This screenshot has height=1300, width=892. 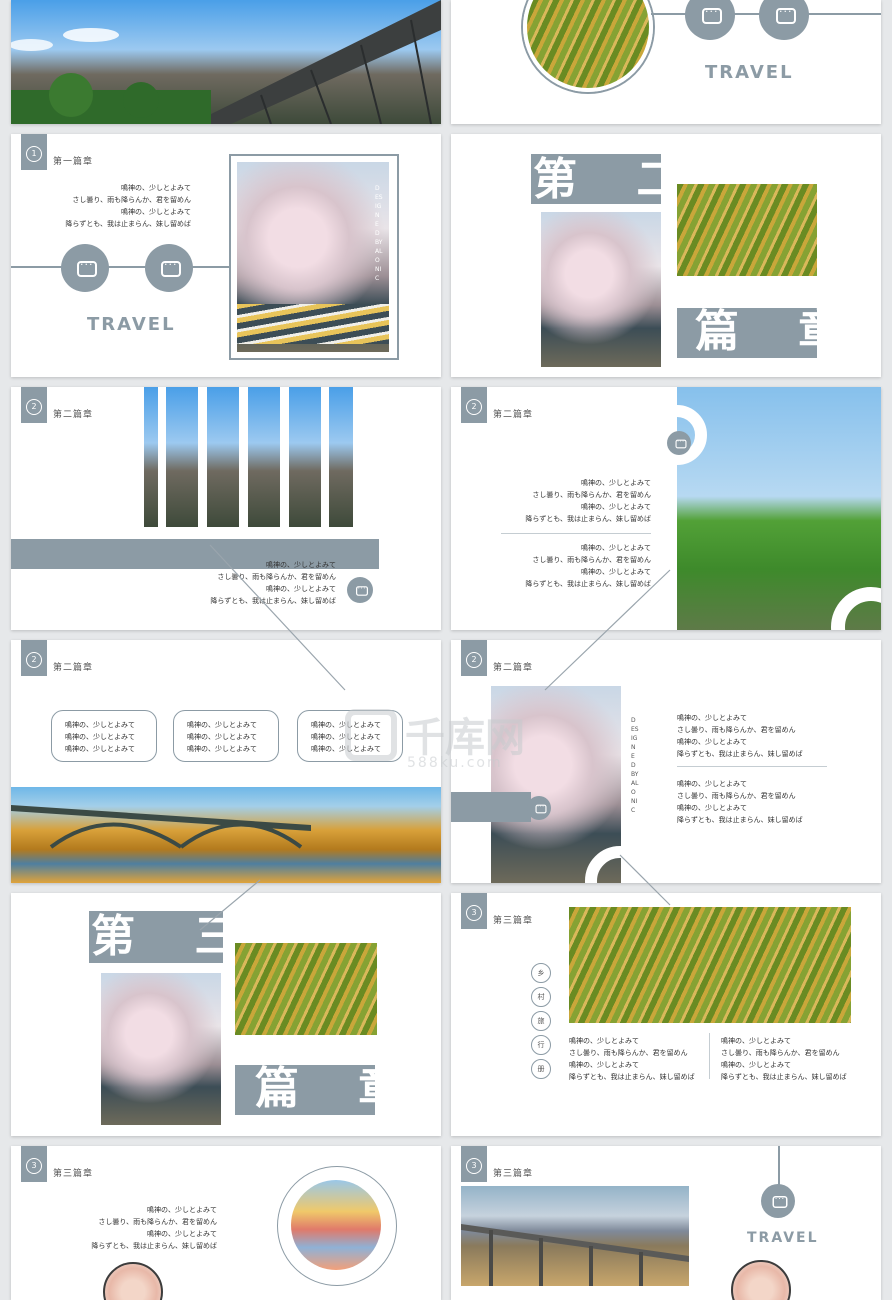 I want to click on vertical-line, so click(x=779, y=1166).